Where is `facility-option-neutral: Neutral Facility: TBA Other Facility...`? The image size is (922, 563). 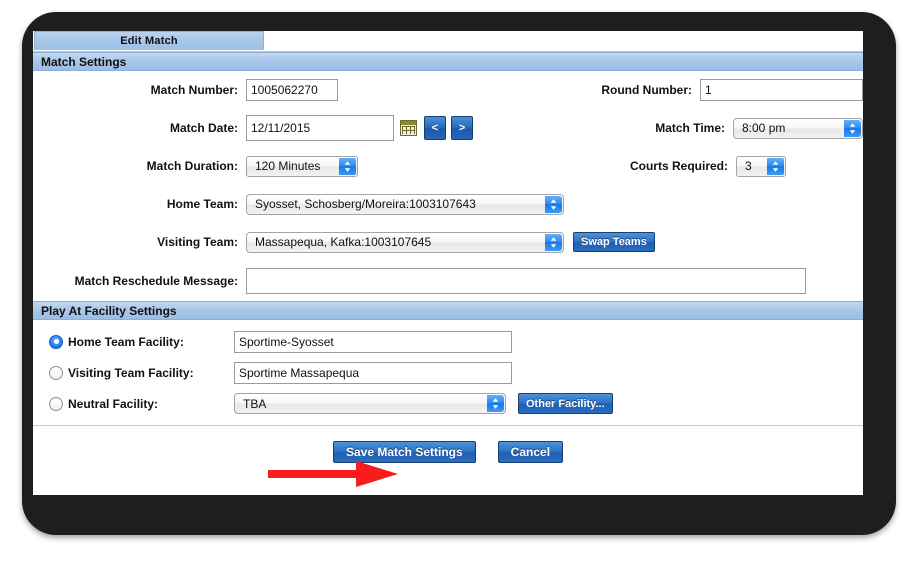
facility-option-neutral: Neutral Facility: TBA Other Facility... is located at coordinates (448, 403).